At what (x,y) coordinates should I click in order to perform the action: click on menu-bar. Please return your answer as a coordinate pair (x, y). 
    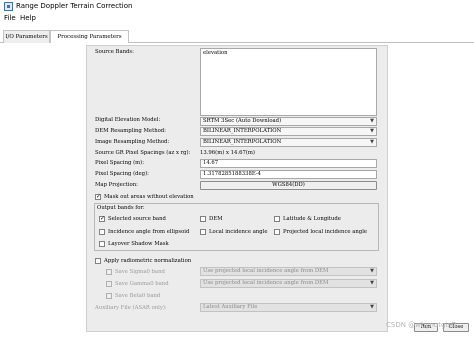
    Looking at the image, I should click on (237, 18).